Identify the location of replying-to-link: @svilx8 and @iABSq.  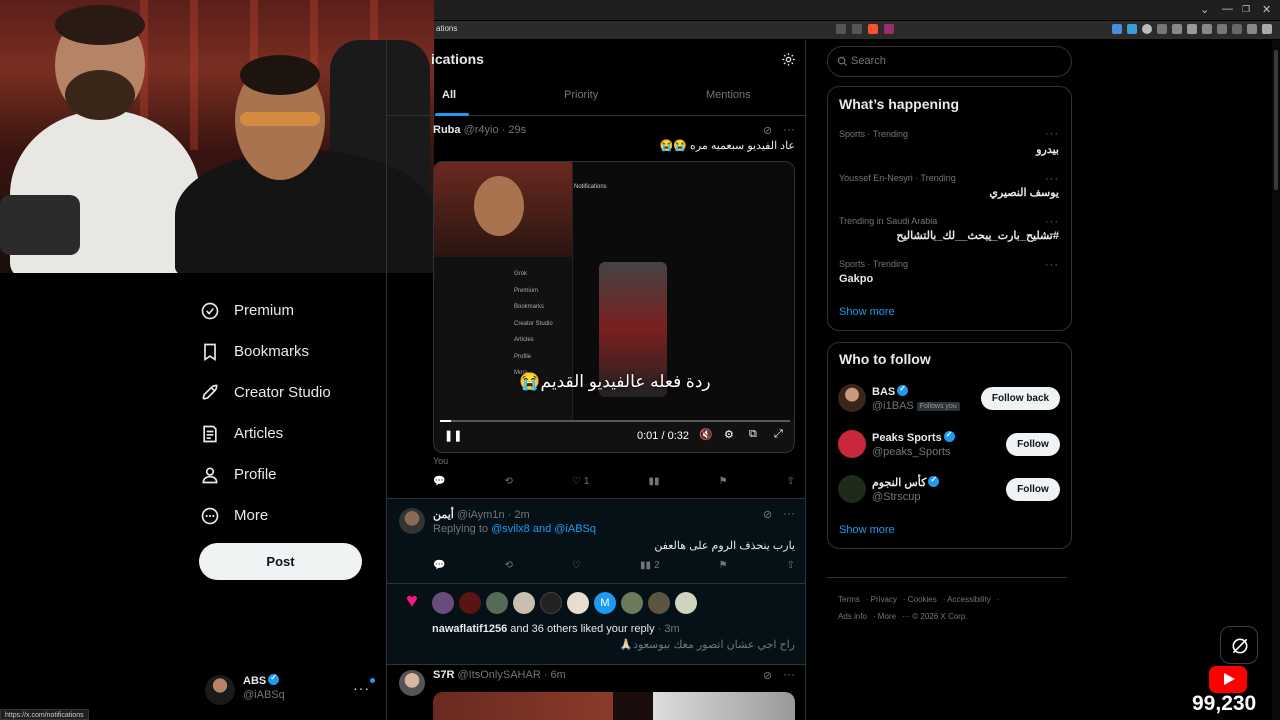
(543, 529).